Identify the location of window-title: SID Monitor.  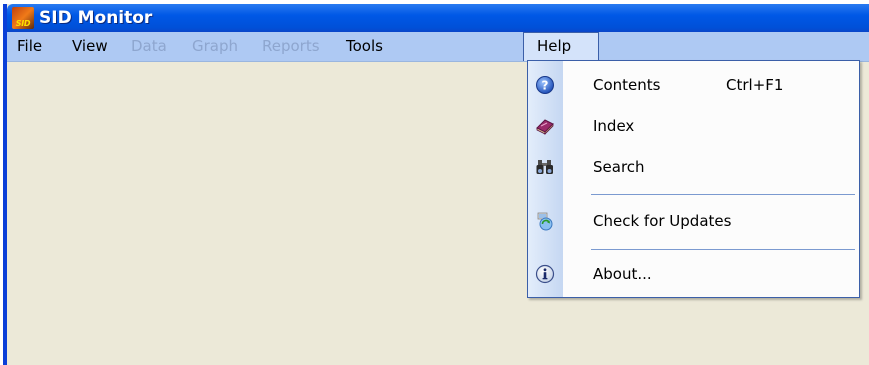
(96, 18).